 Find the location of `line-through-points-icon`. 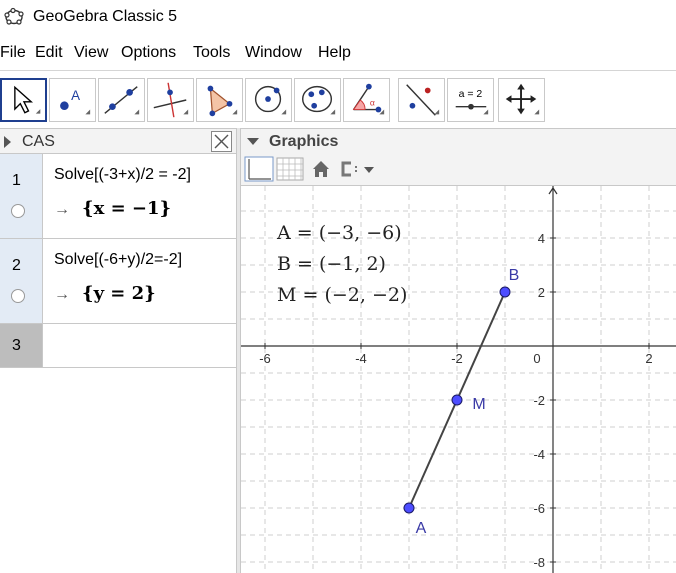

line-through-points-icon is located at coordinates (122, 100).